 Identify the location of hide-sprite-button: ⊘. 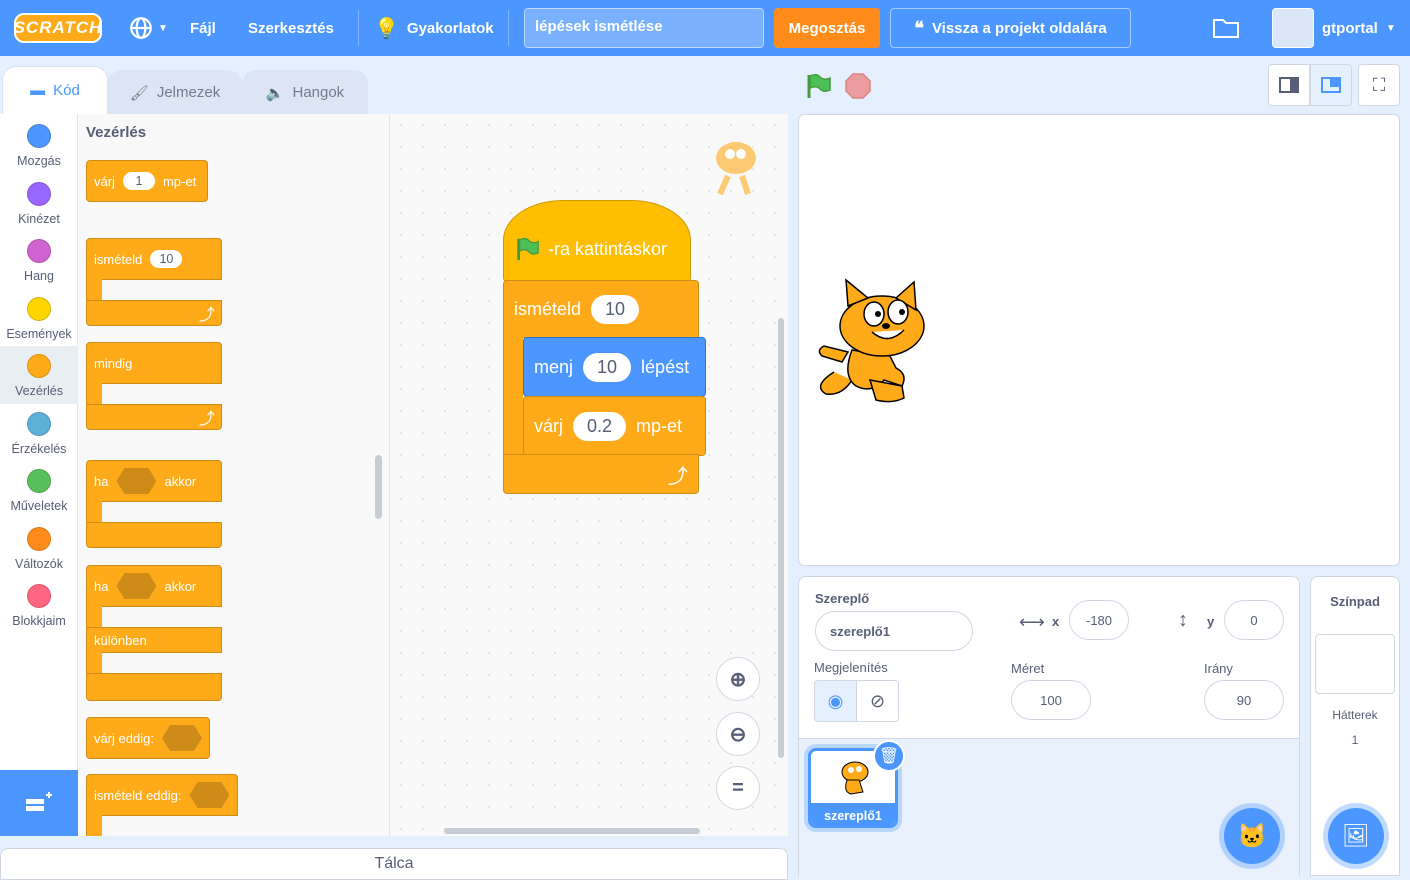
(877, 701).